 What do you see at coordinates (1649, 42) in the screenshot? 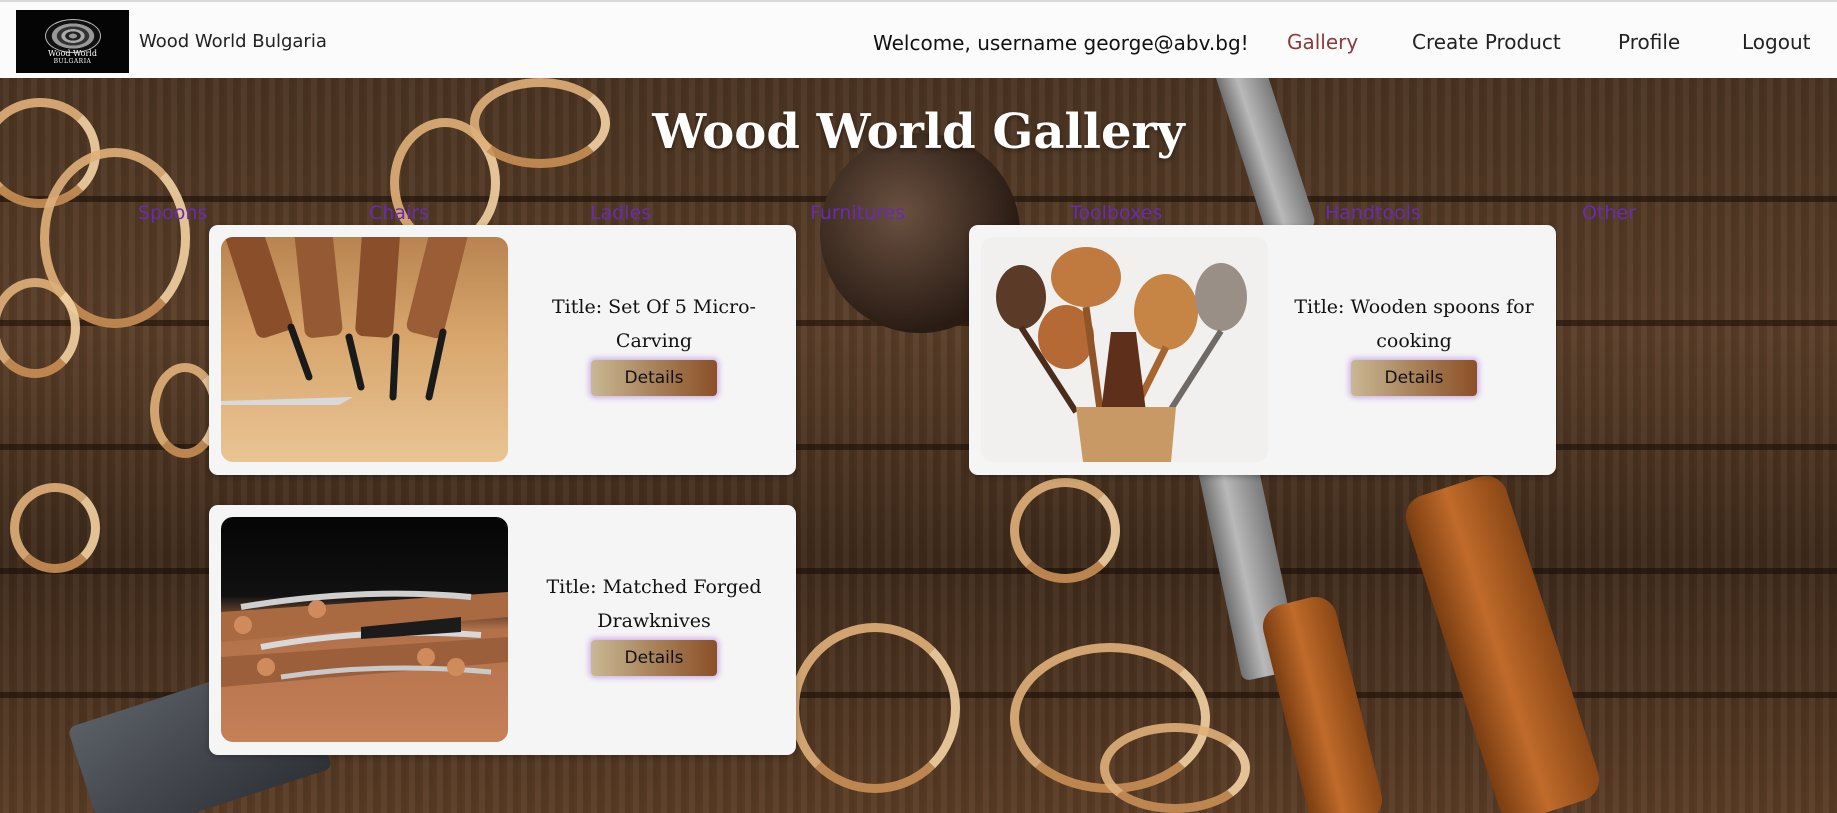
I see `nav-profile-link: Profile` at bounding box center [1649, 42].